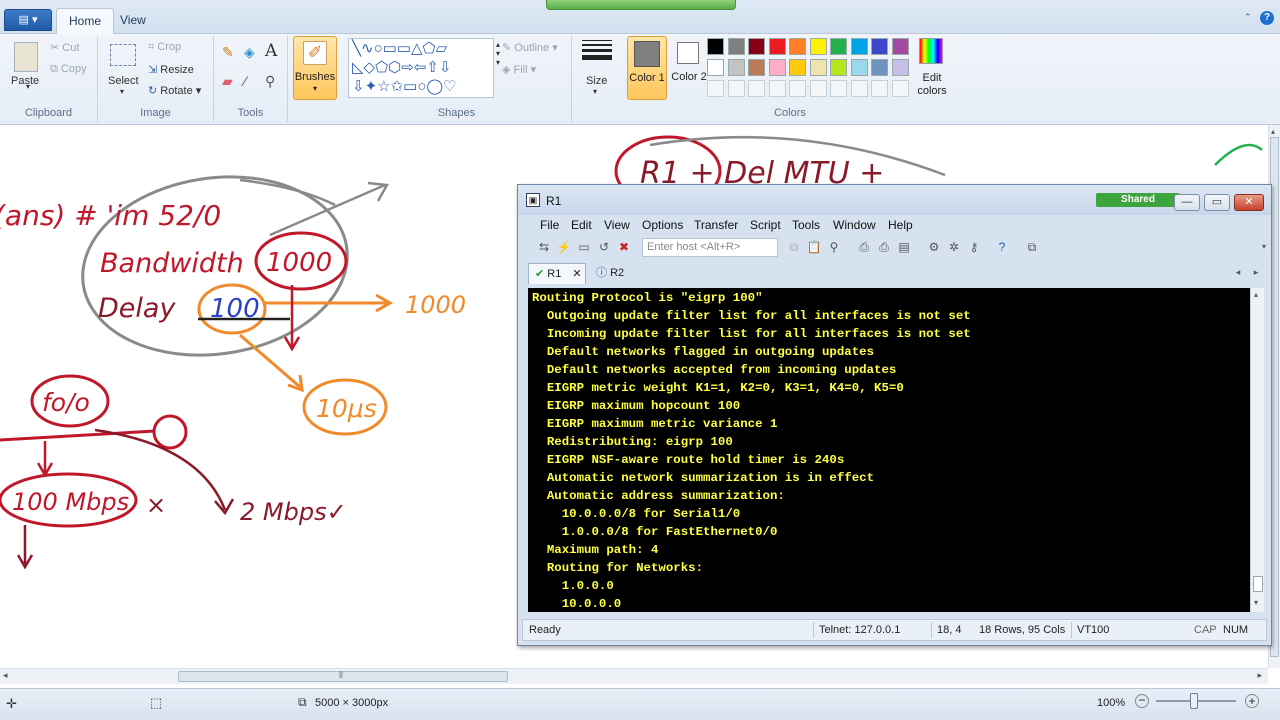 The width and height of the screenshot is (1280, 720). Describe the element at coordinates (716, 225) in the screenshot. I see `menu-transfer: Transfer` at that location.